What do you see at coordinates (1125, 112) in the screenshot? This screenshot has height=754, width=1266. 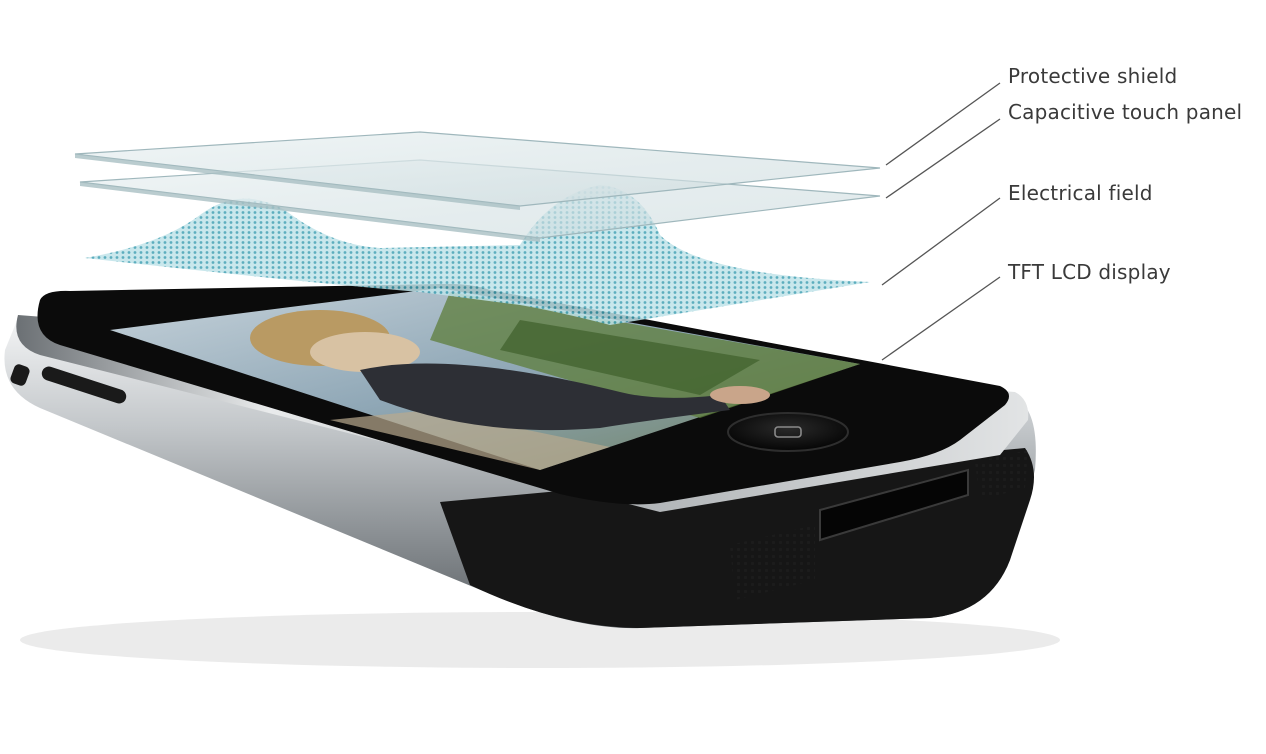 I see `label-capacitive-touch-panel: Capacitive touch panel` at bounding box center [1125, 112].